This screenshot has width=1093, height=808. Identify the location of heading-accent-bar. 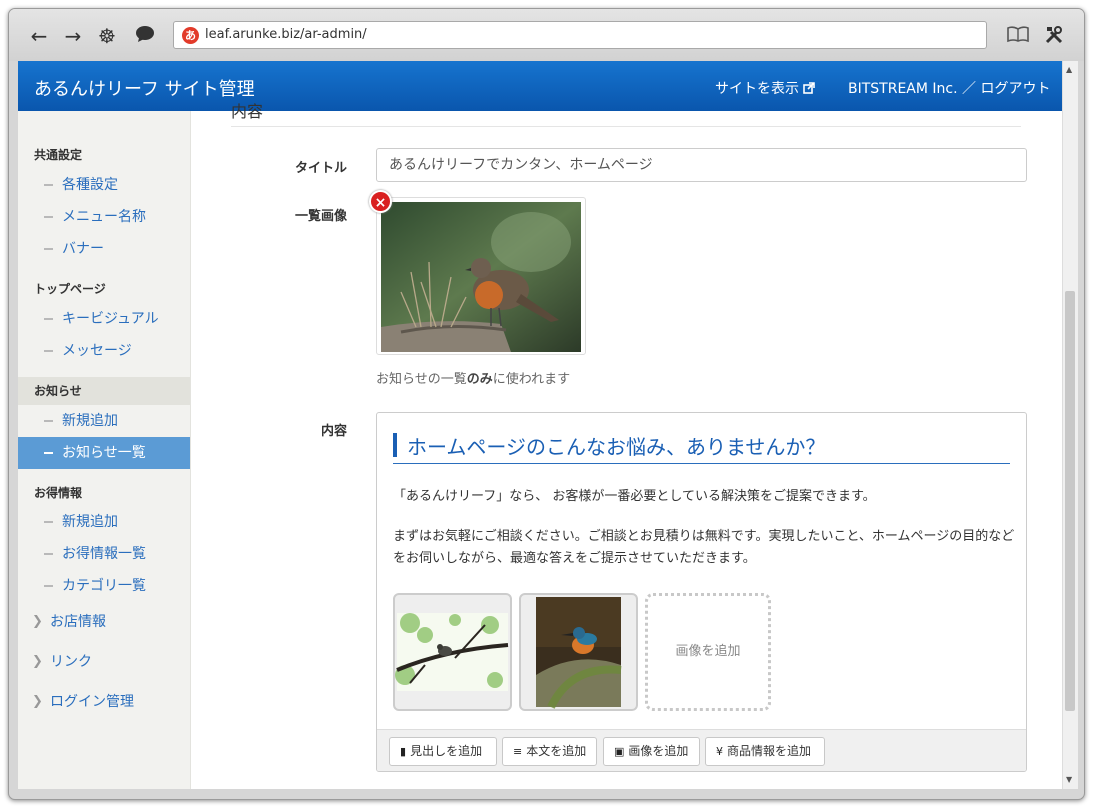
(395, 445).